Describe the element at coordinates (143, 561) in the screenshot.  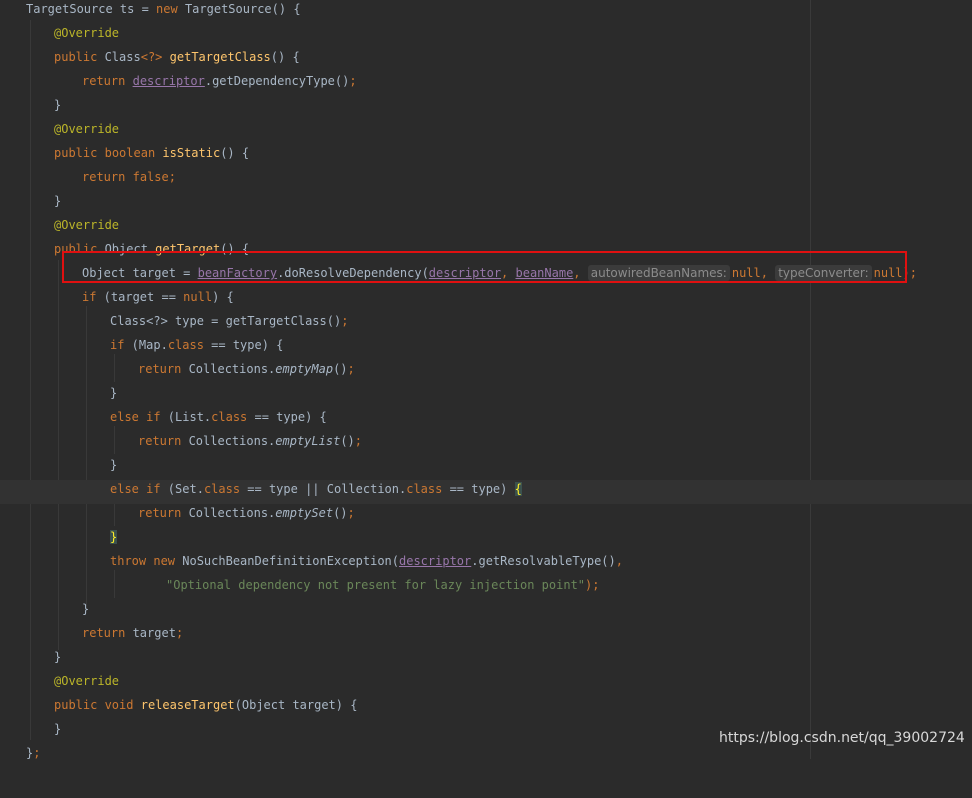
I see `keyword: throw new` at that location.